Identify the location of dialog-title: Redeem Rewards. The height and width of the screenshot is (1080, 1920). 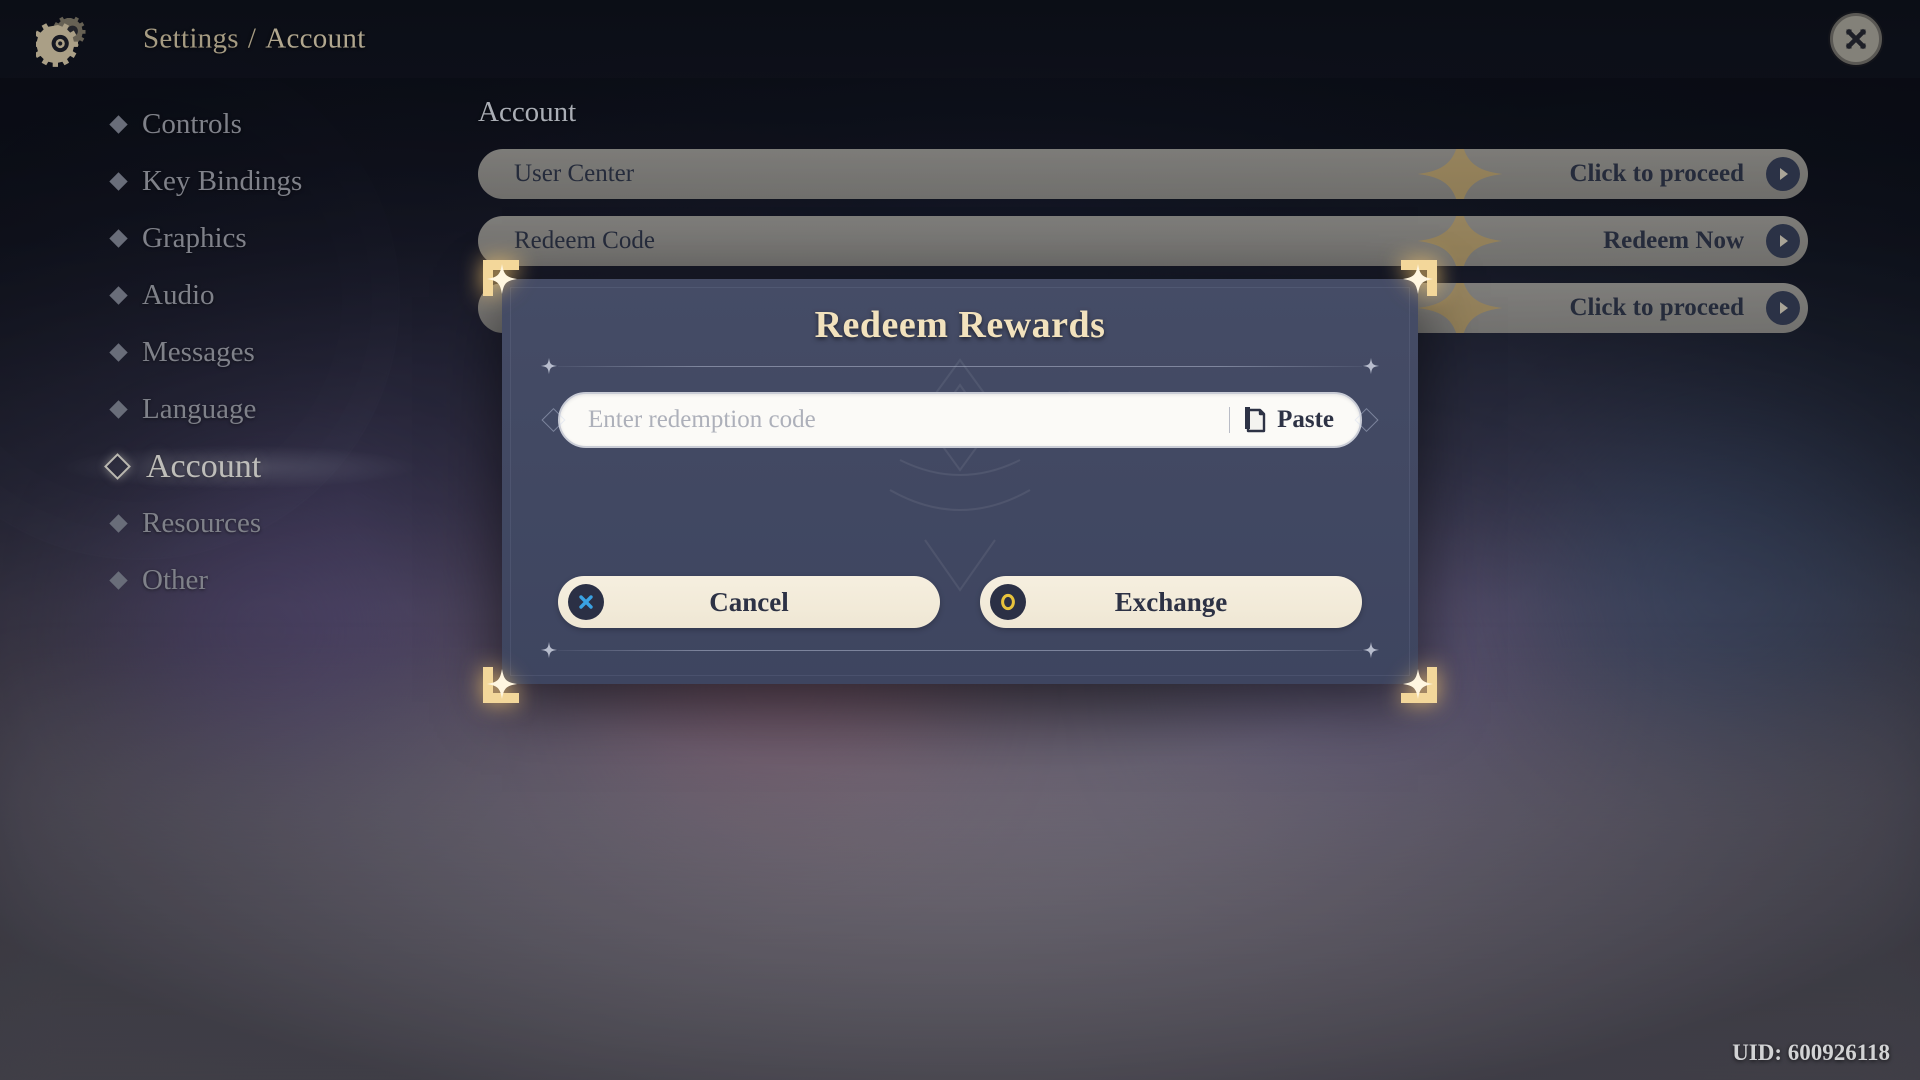
(960, 325).